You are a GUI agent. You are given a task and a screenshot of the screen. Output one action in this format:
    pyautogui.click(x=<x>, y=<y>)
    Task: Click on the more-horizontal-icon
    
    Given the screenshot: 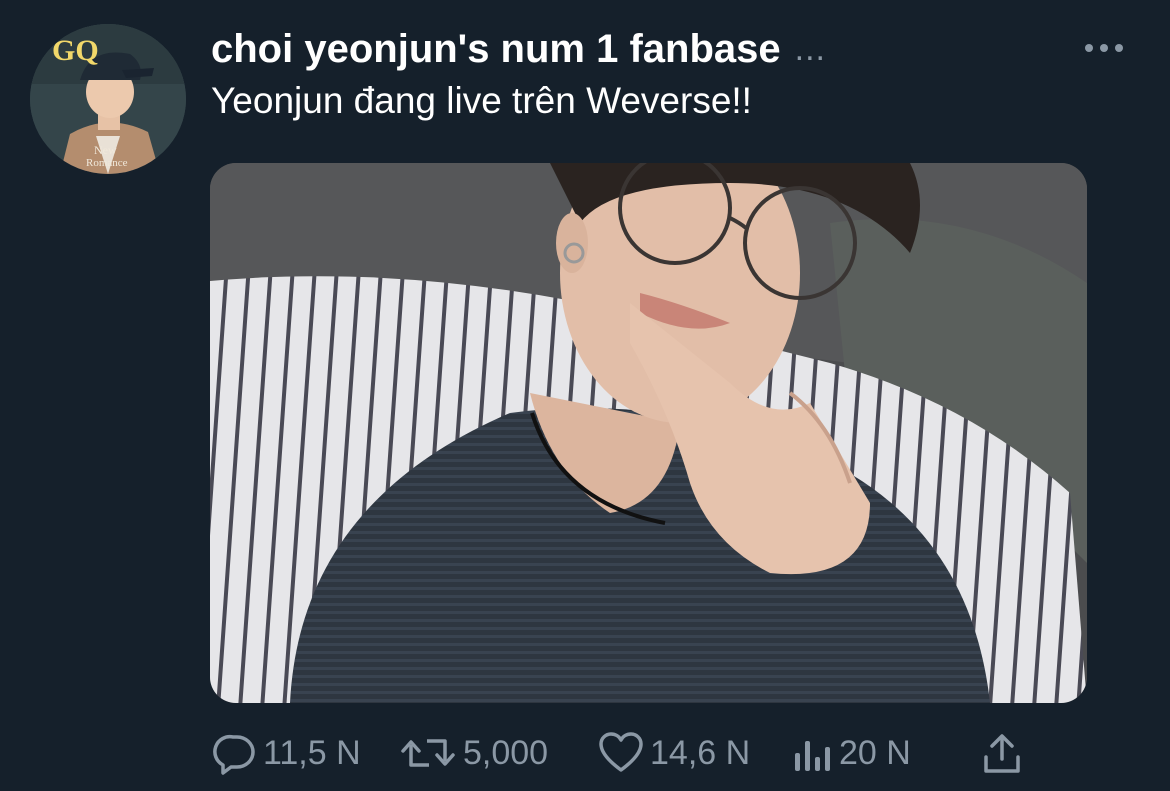 What is the action you would take?
    pyautogui.click(x=1104, y=48)
    